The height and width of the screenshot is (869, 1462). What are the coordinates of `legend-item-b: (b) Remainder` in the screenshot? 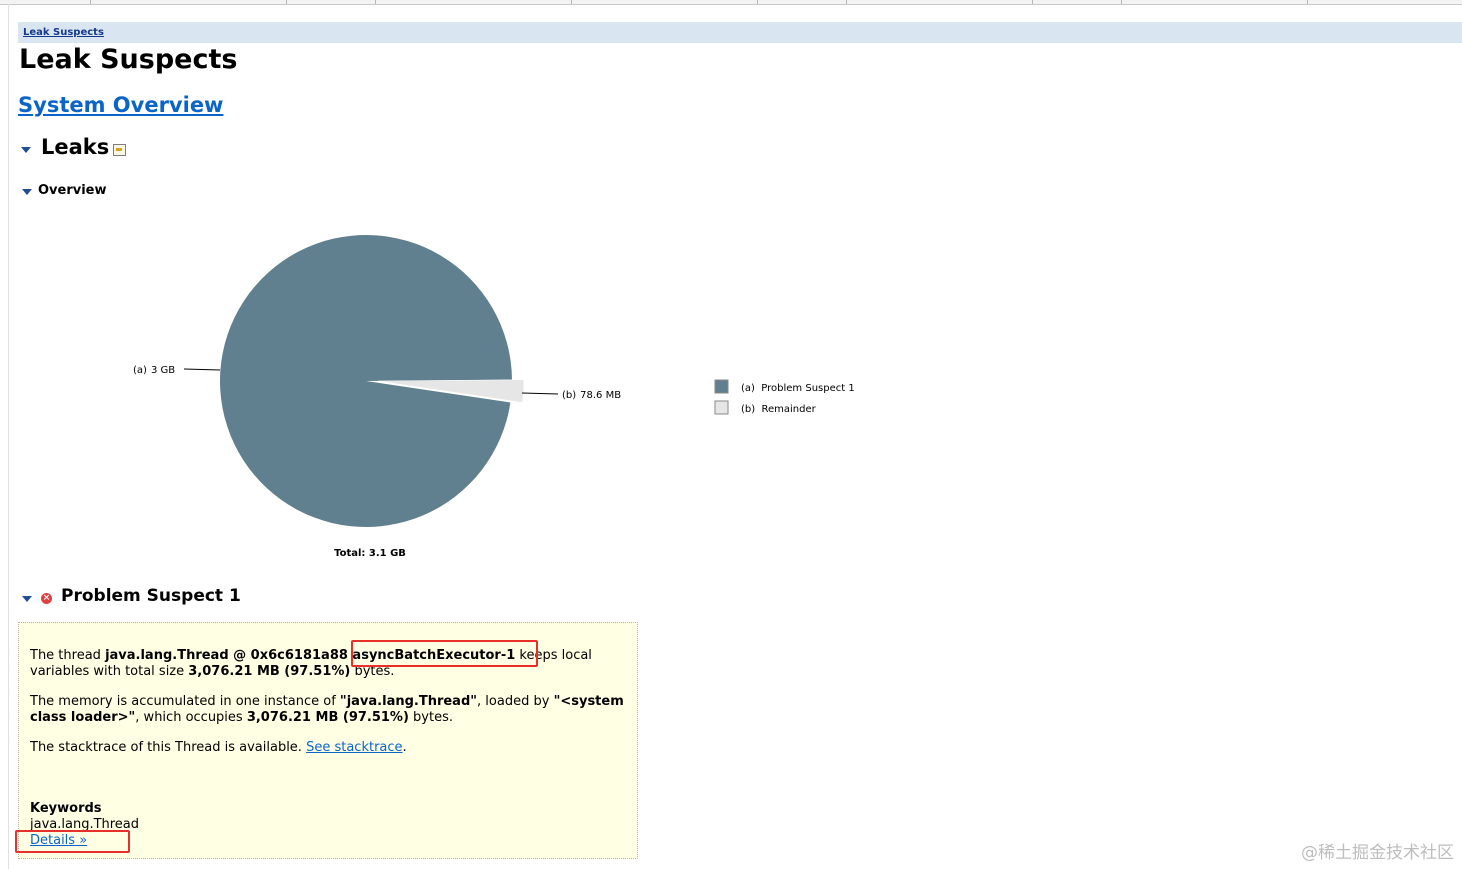 It's located at (779, 409).